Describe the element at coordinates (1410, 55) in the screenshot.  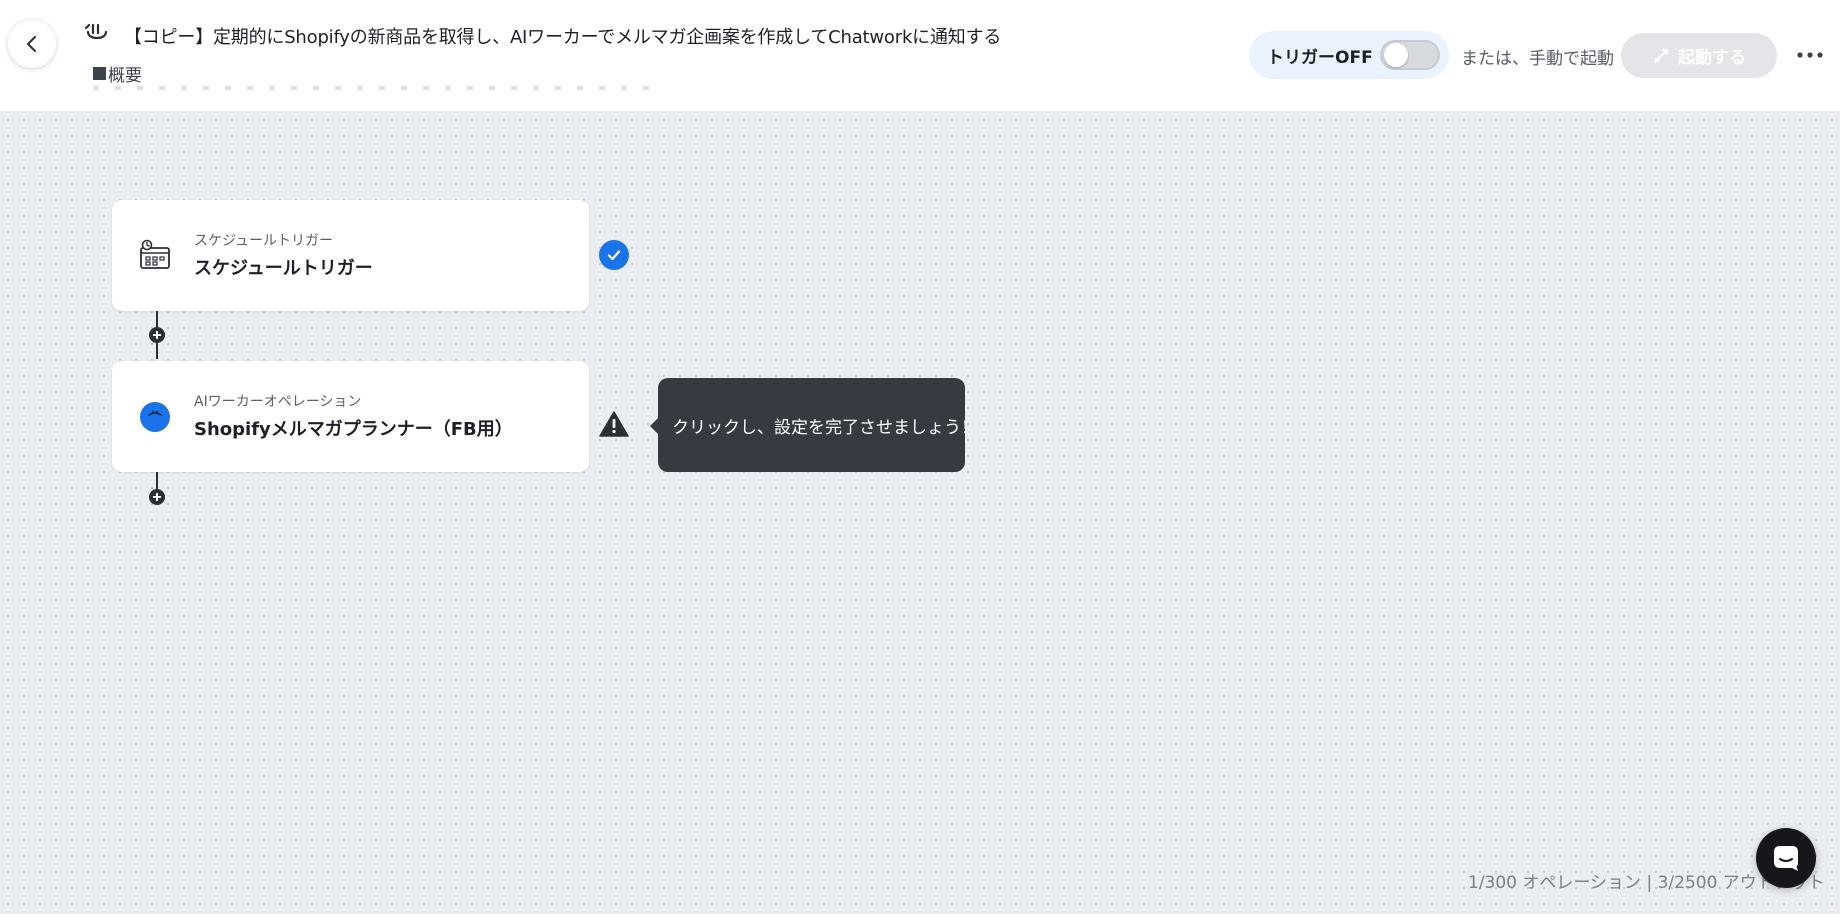
I see `trigger-toggle` at that location.